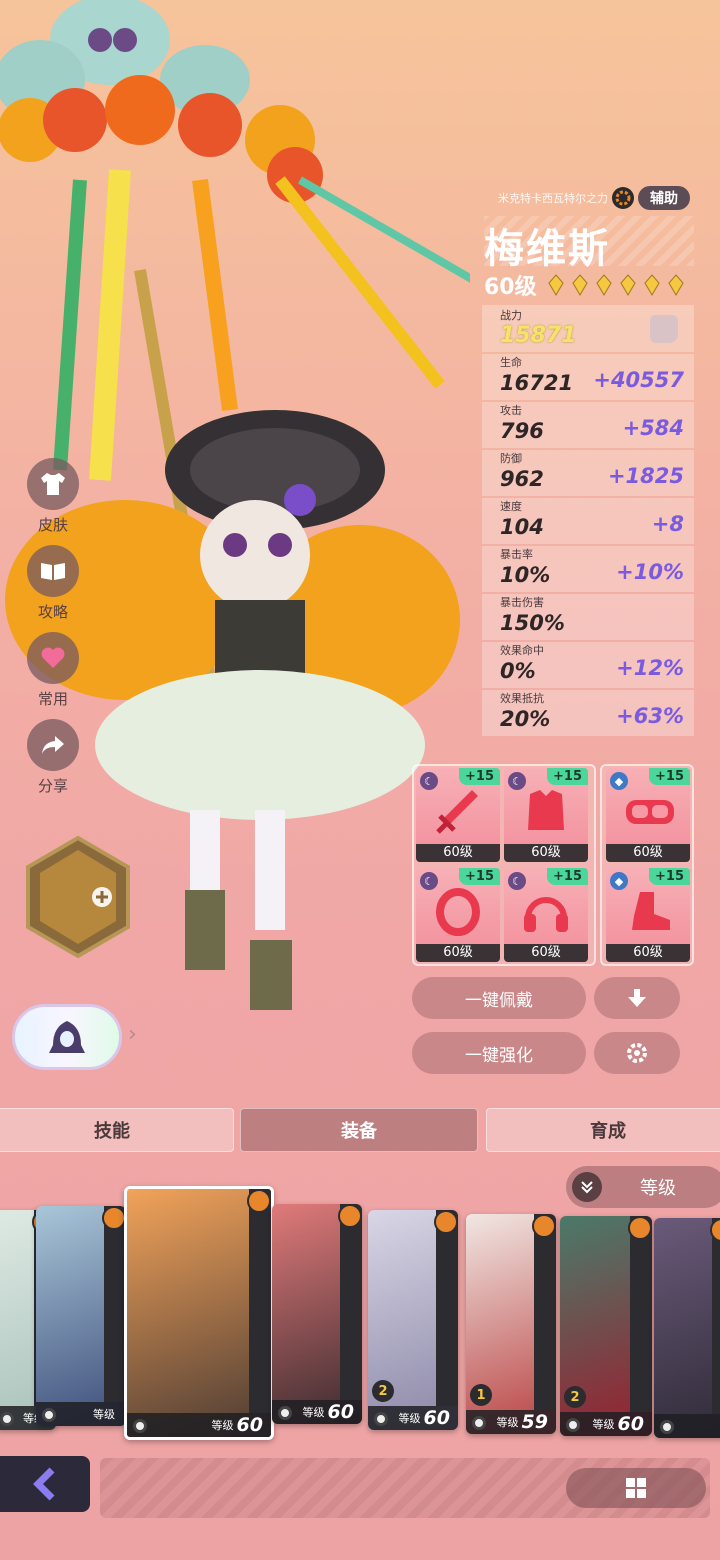 The width and height of the screenshot is (720, 1560). I want to click on grid-view-button, so click(636, 1488).